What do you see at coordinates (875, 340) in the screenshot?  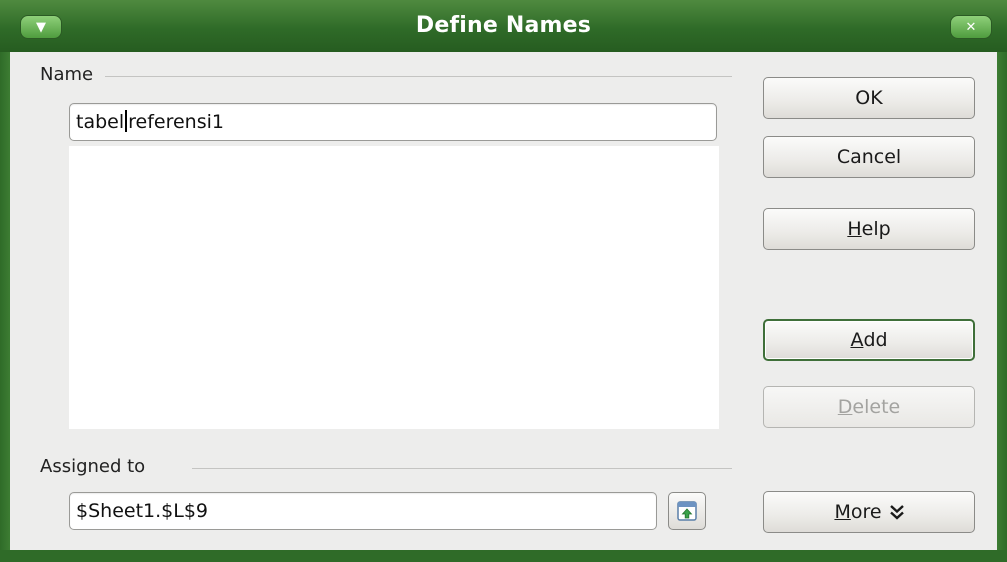 I see `add-label: dd` at bounding box center [875, 340].